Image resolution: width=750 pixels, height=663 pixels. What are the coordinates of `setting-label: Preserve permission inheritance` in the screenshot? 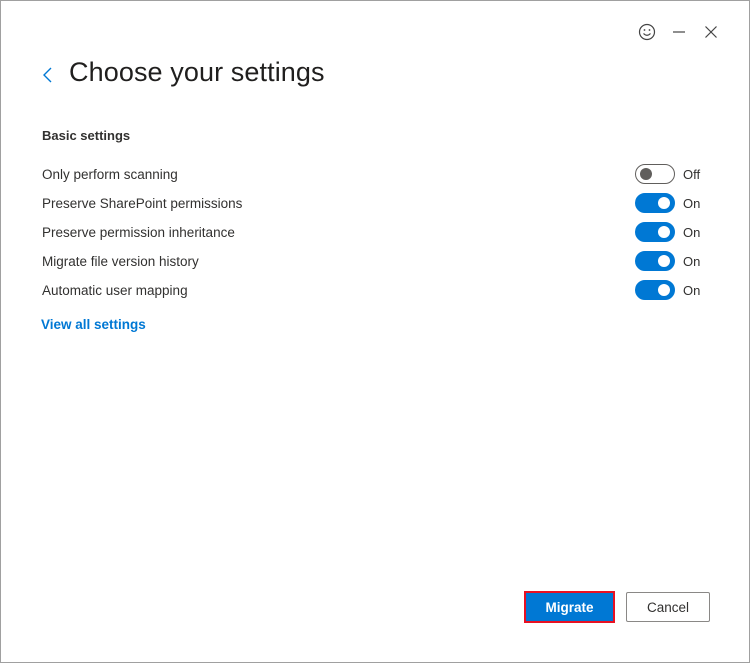 It's located at (138, 232).